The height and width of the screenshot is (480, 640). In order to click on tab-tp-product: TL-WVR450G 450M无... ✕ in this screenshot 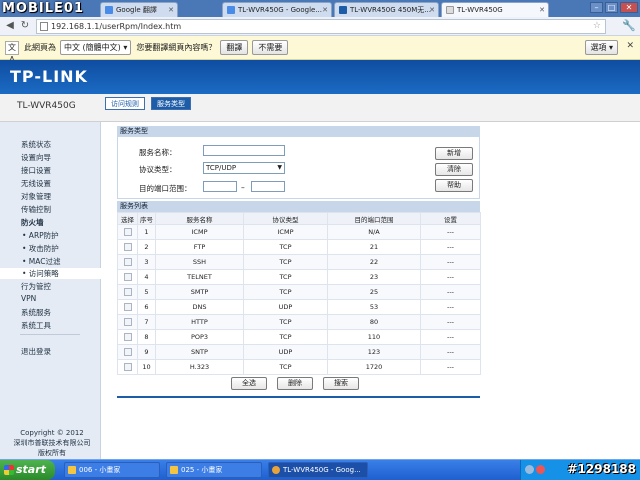, I will do `click(386, 9)`.